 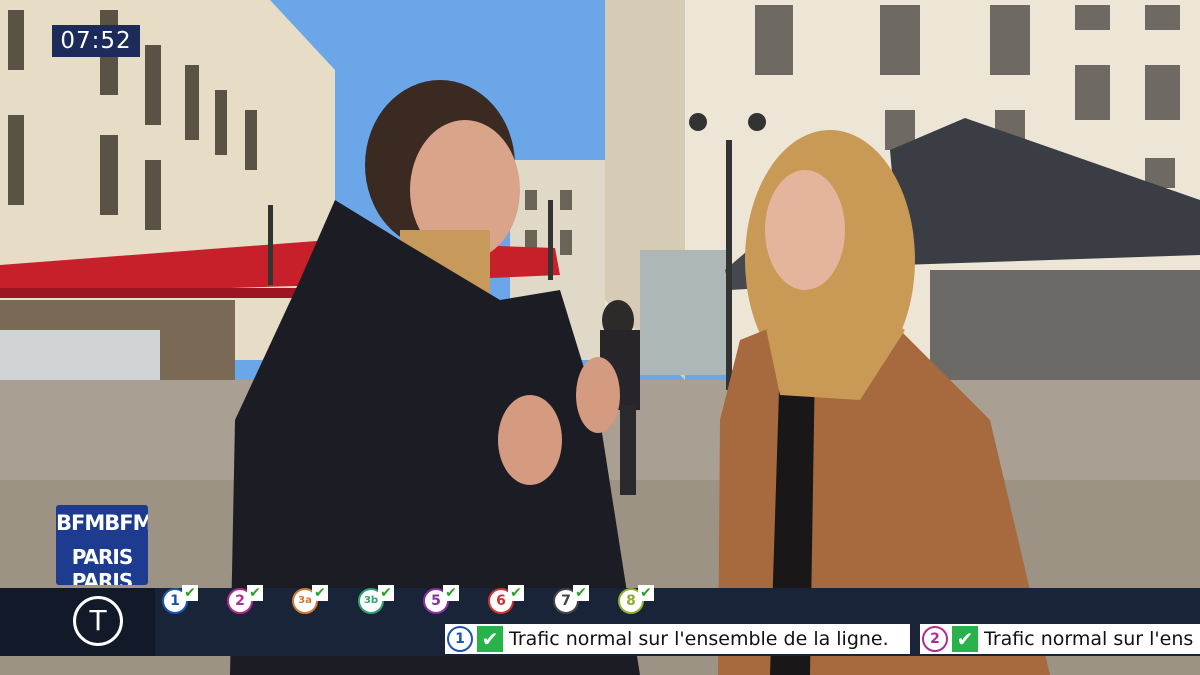 I want to click on metro-line-badge: 6 ✔, so click(x=506, y=600).